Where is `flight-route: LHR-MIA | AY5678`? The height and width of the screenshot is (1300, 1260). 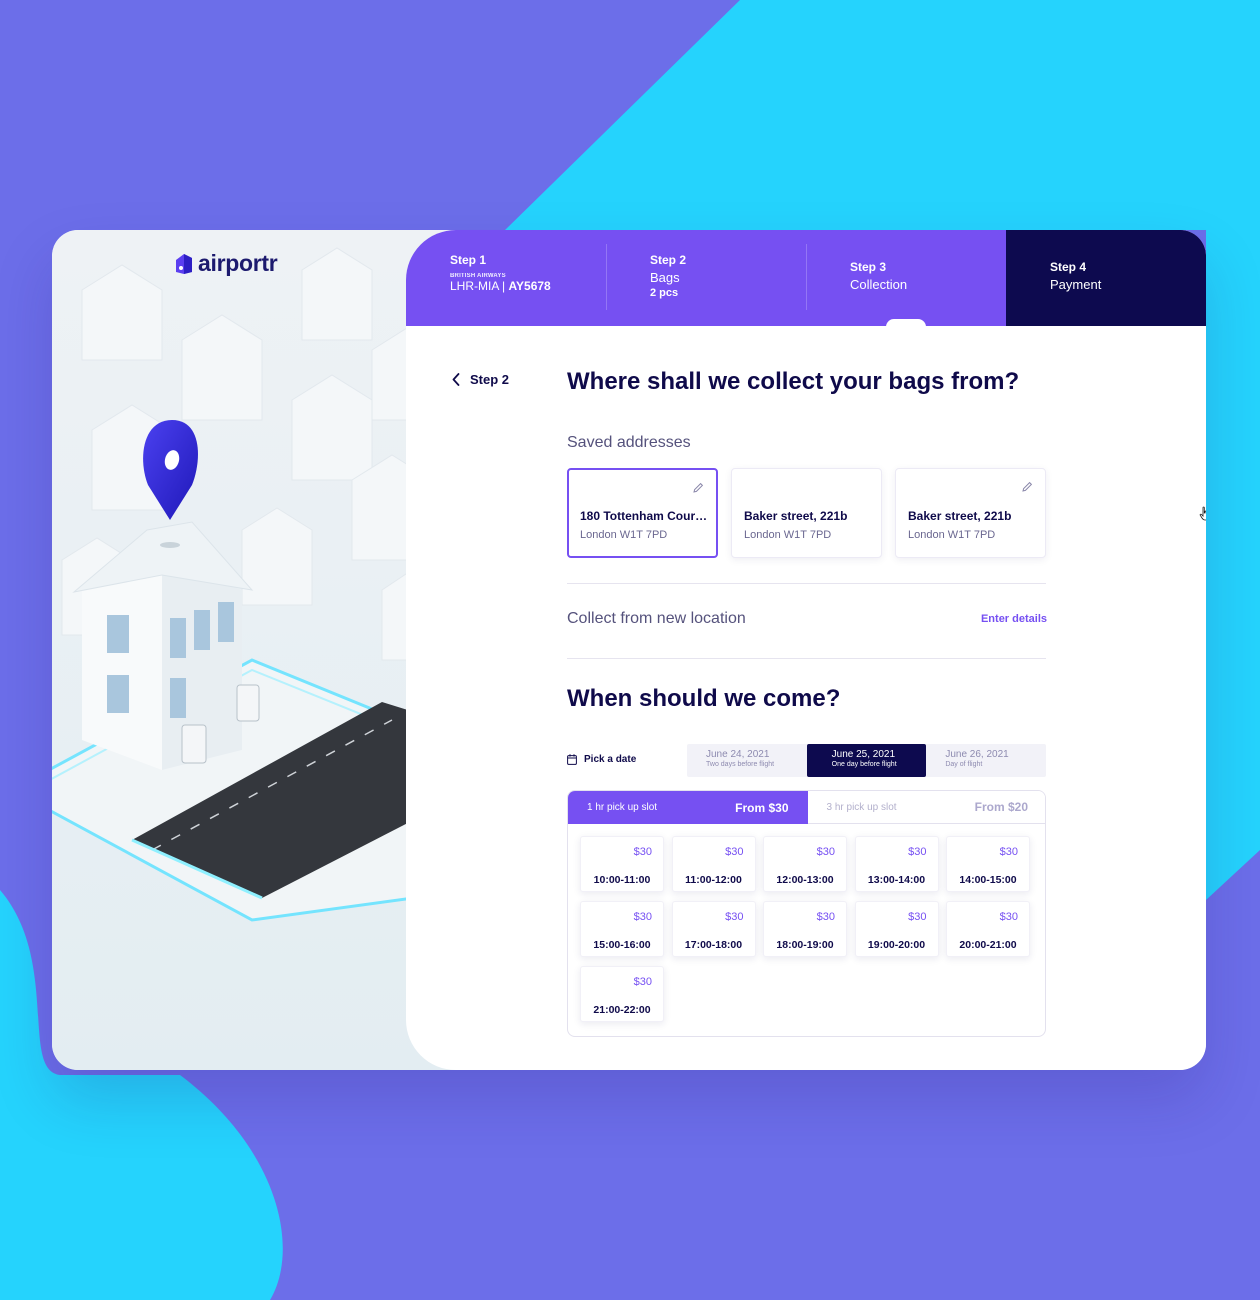
flight-route: LHR-MIA | AY5678 is located at coordinates (528, 286).